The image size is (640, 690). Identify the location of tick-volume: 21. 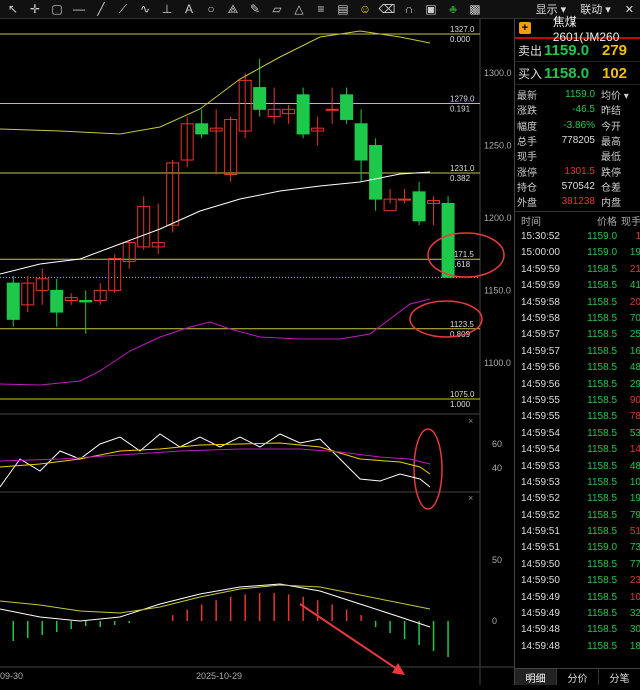
(634, 269).